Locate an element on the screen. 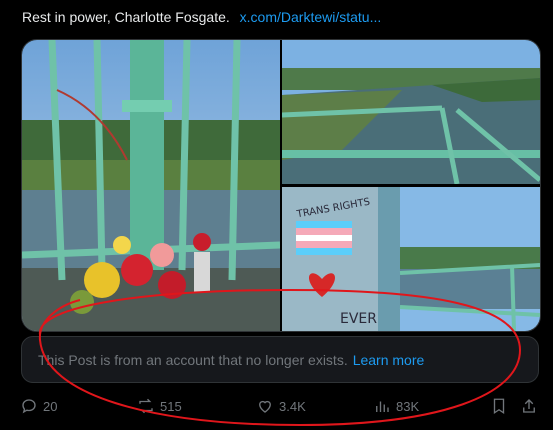 Image resolution: width=553 pixels, height=430 pixels. repost-count: 515 is located at coordinates (171, 406).